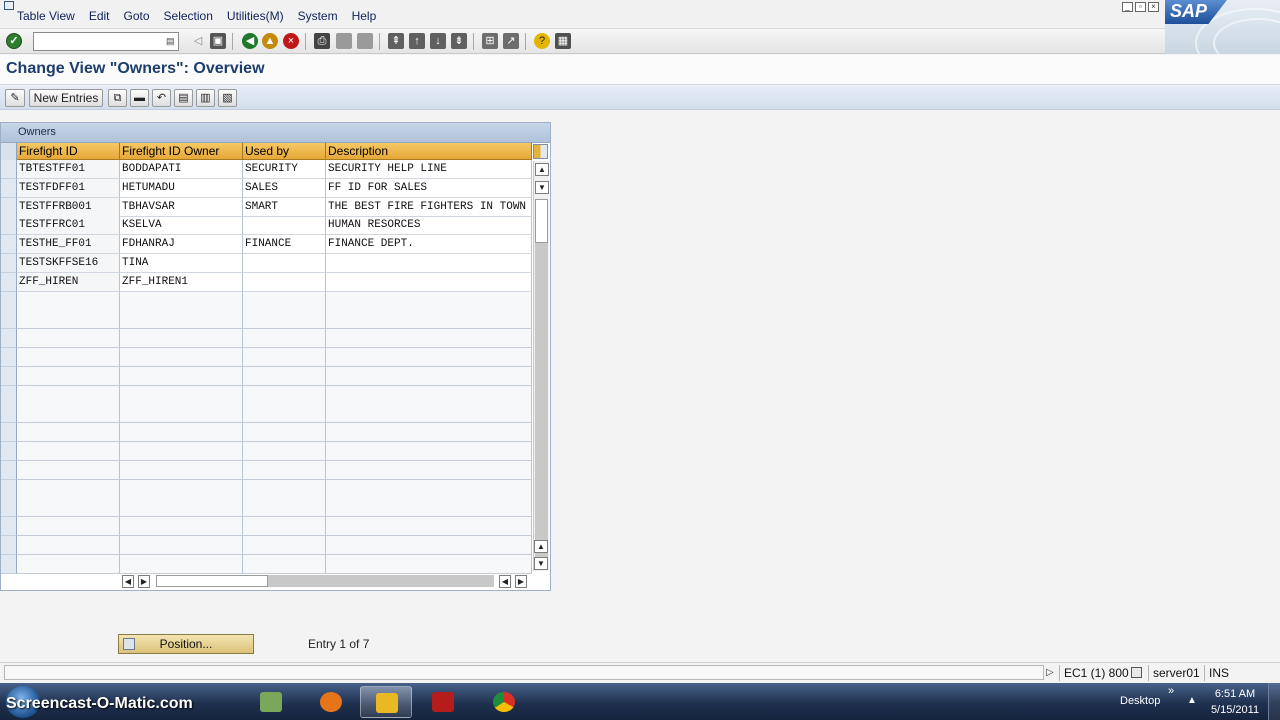 This screenshot has width=1280, height=720. What do you see at coordinates (68, 207) in the screenshot?
I see `cell-firefight-id: TESTFFRB001` at bounding box center [68, 207].